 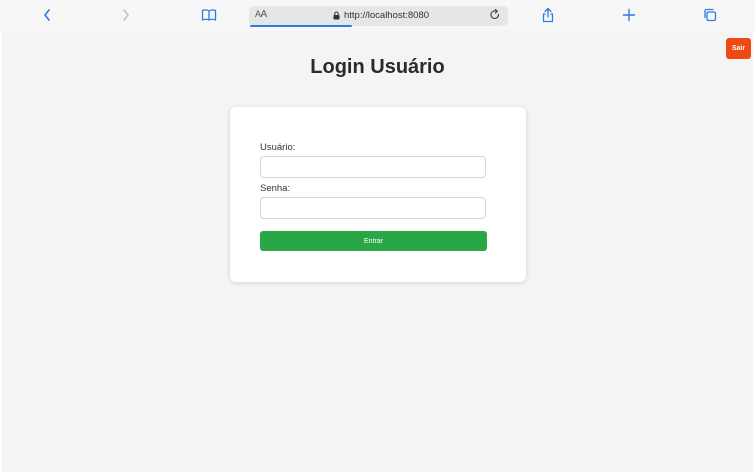 I want to click on reload-button, so click(x=495, y=15).